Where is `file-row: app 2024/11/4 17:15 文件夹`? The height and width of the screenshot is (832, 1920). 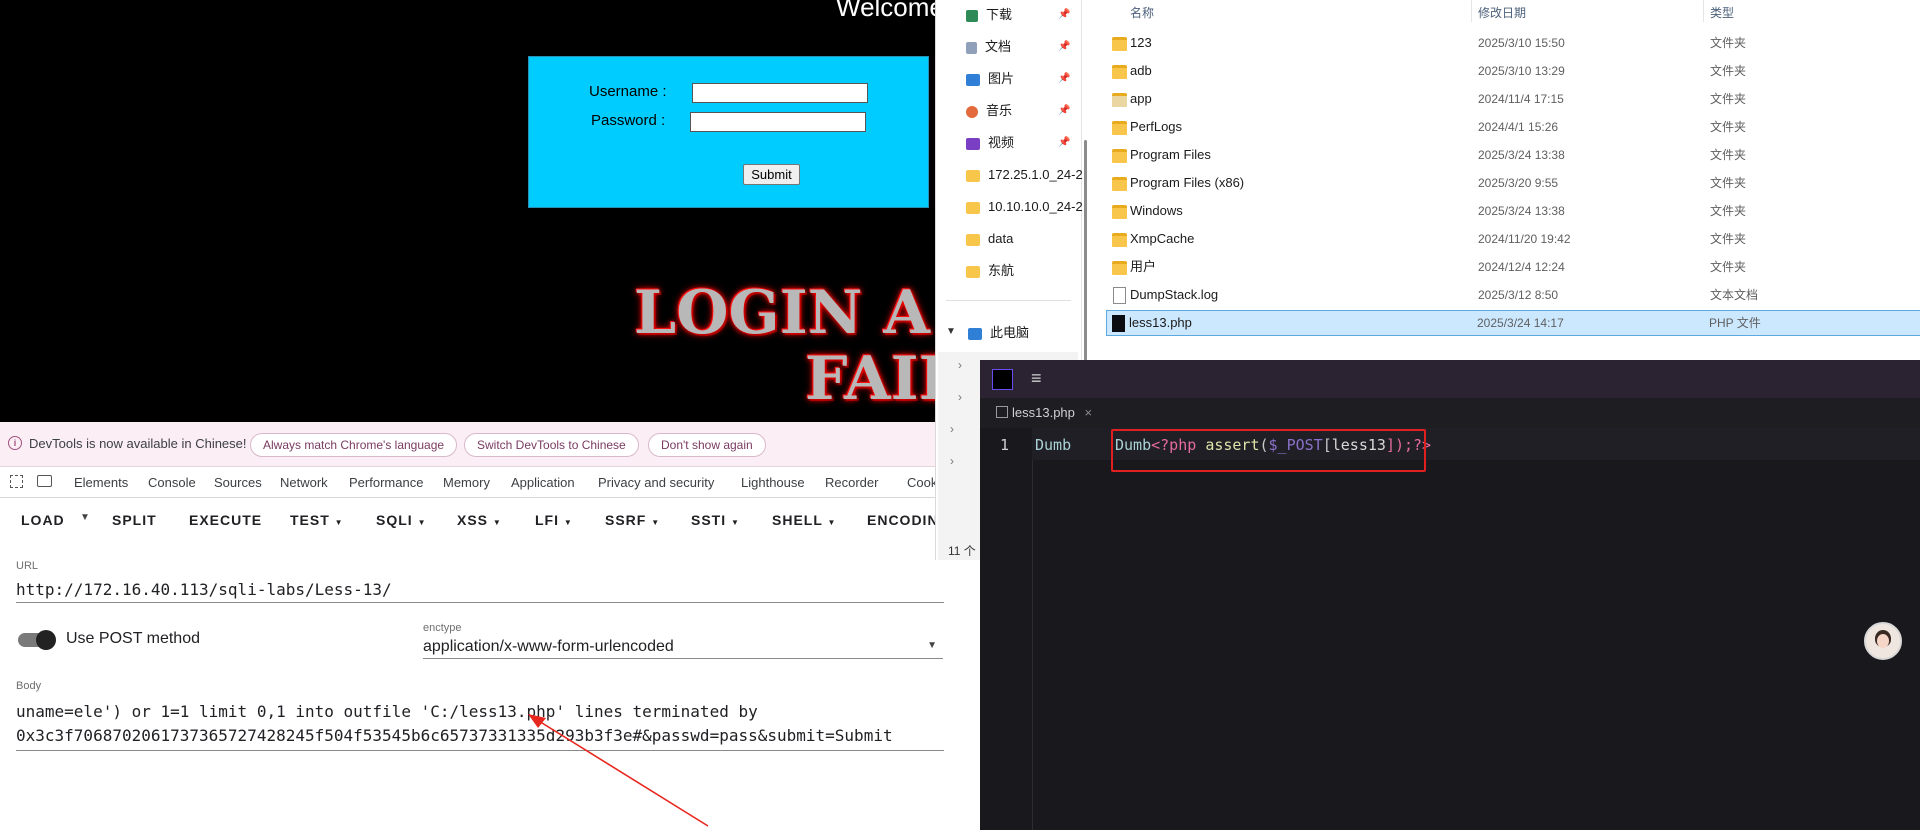 file-row: app 2024/11/4 17:15 文件夹 is located at coordinates (1514, 99).